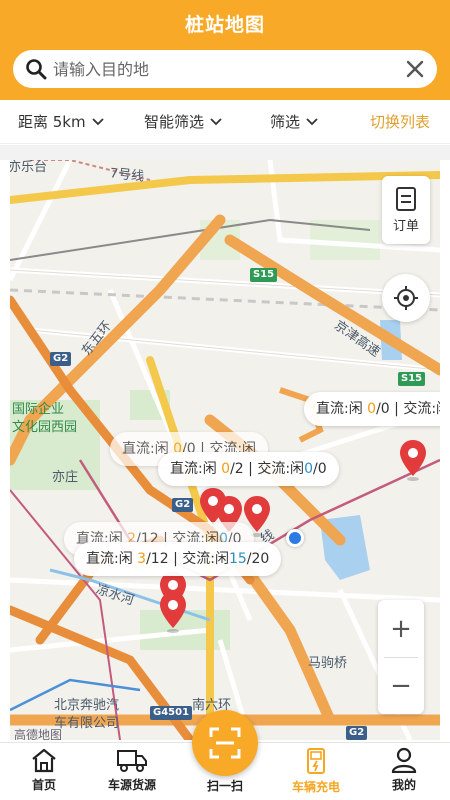  What do you see at coordinates (38, 734) in the screenshot?
I see `map-attribution: 高德地图` at bounding box center [38, 734].